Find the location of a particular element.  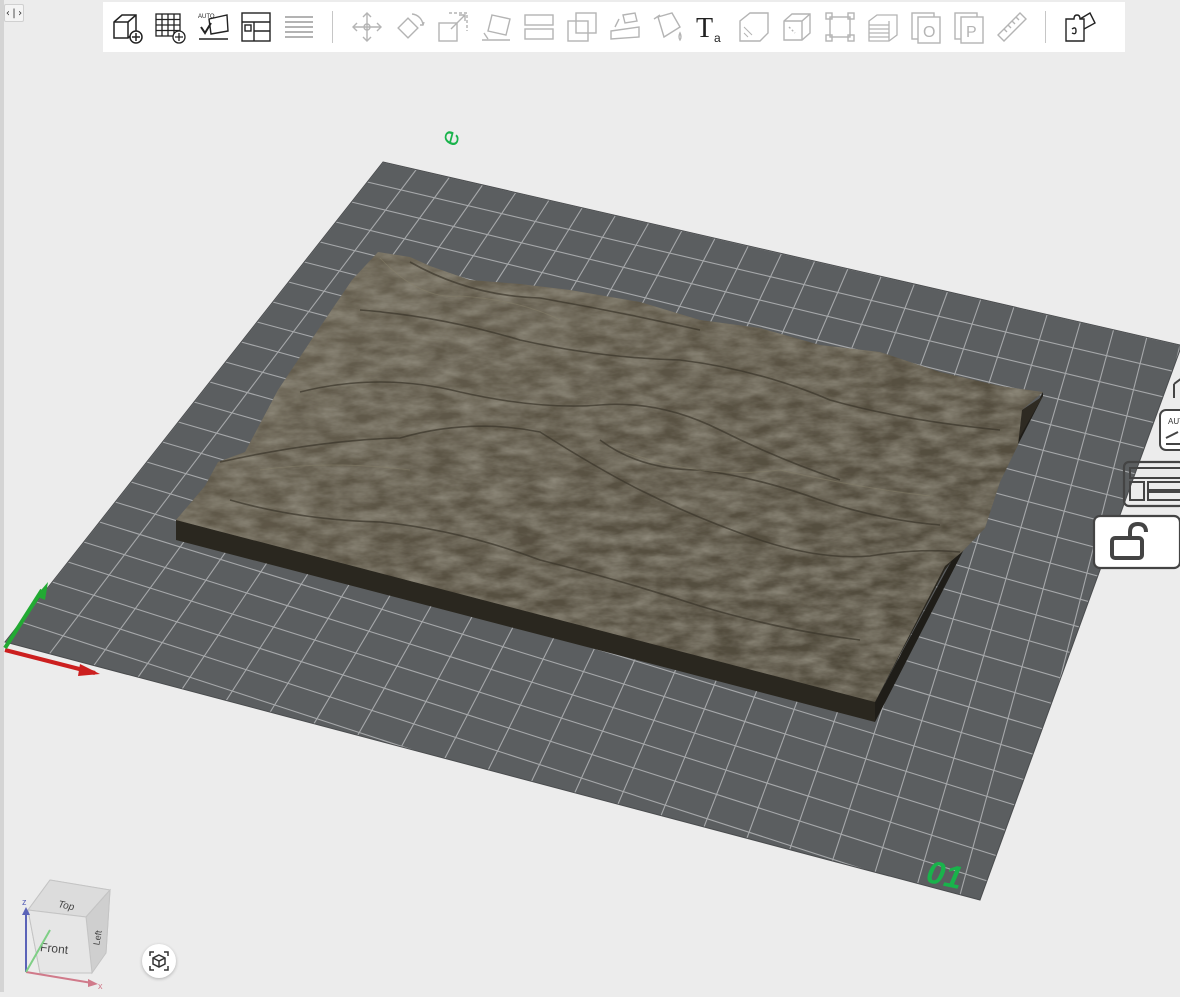

svg-text: z is located at coordinates (24, 902).